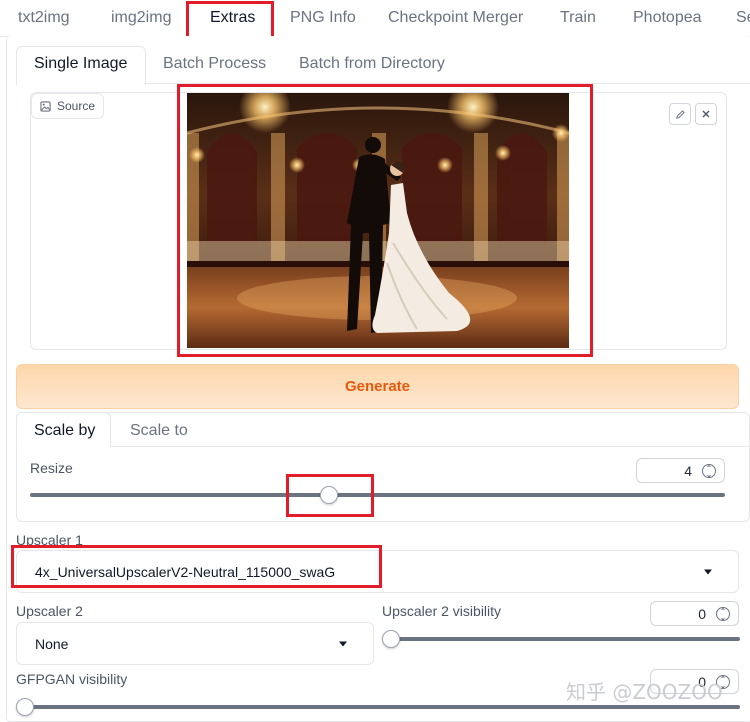 This screenshot has width=750, height=722. I want to click on pencil-icon, so click(680, 114).